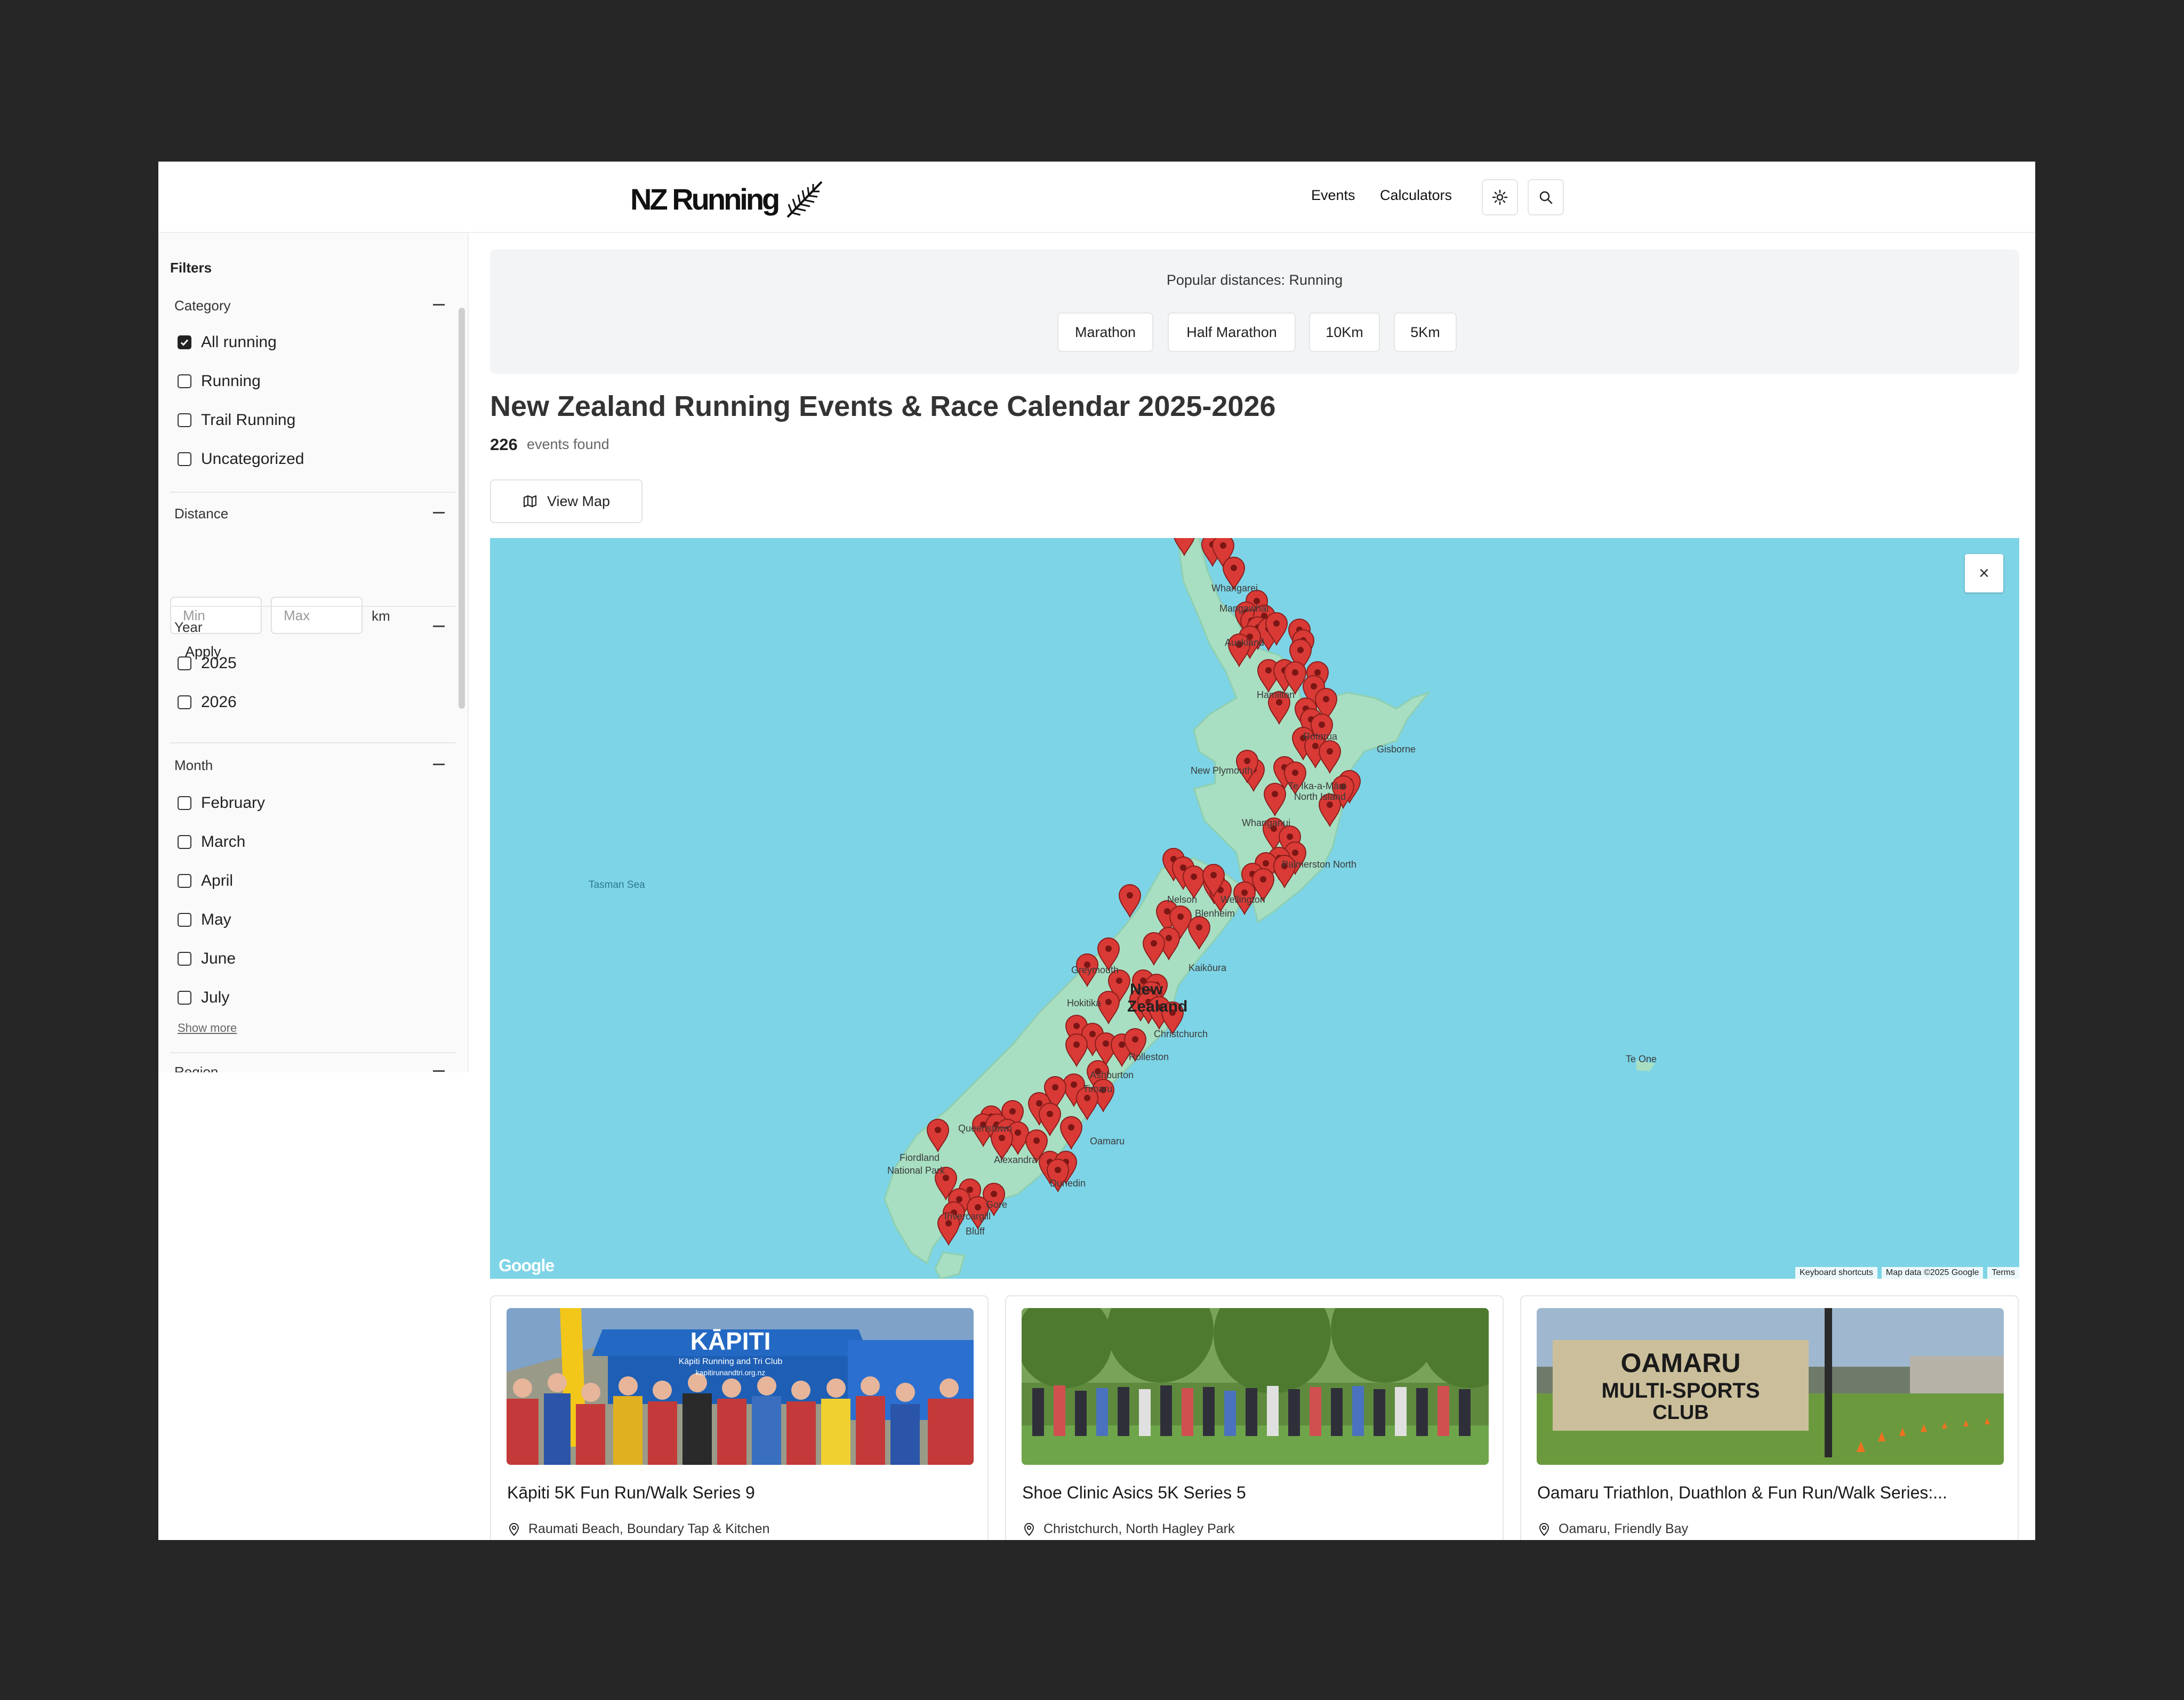 The image size is (2184, 1700). I want to click on keyboard-shortcuts-link: Keyboard shortcuts, so click(1836, 1273).